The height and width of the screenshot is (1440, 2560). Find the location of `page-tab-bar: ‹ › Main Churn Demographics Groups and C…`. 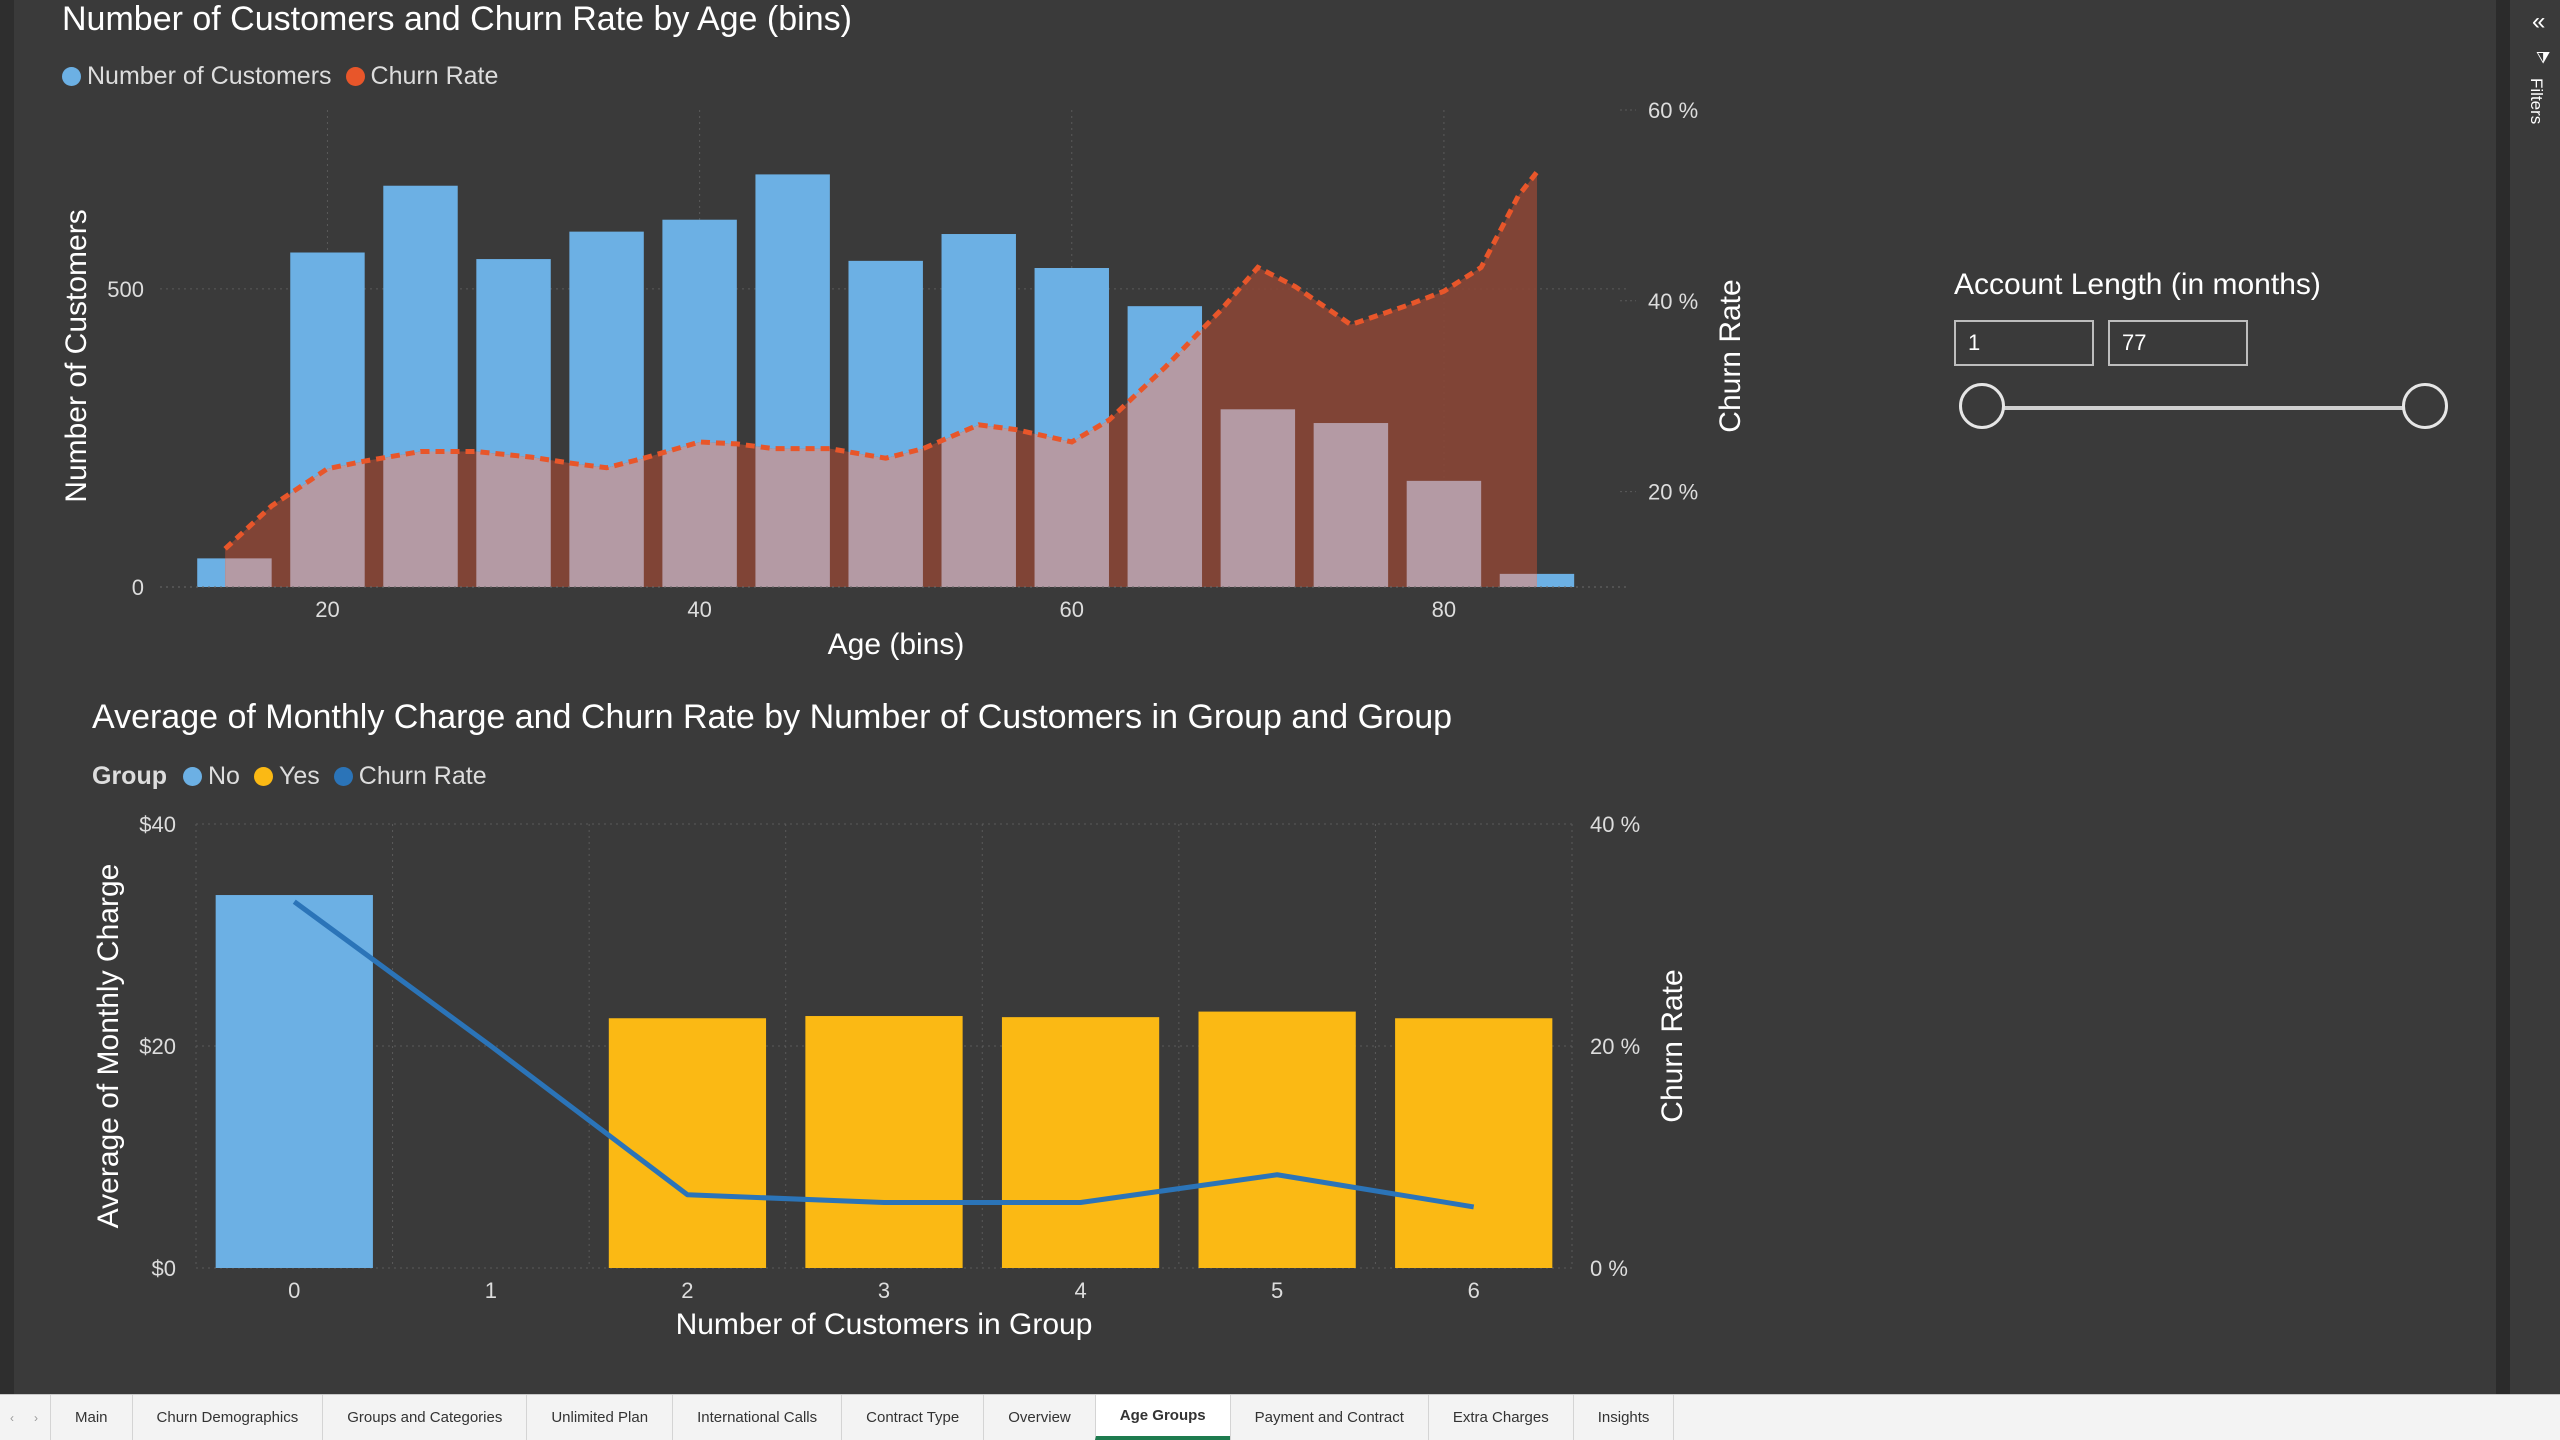

page-tab-bar: ‹ › Main Churn Demographics Groups and C… is located at coordinates (1280, 1417).